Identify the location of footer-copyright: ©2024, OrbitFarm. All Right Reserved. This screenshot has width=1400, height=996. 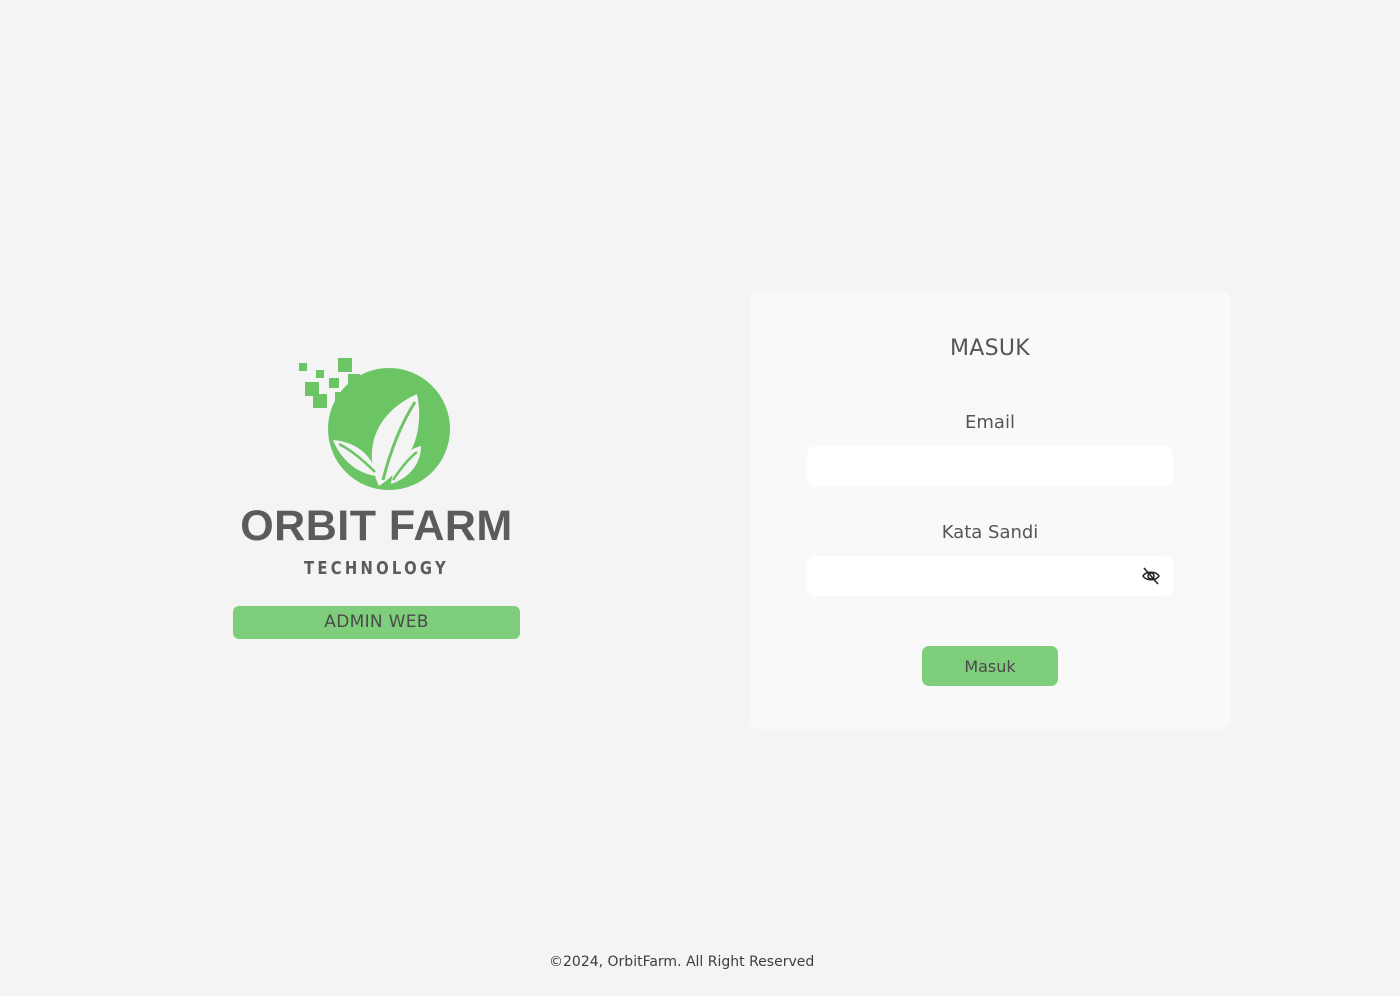
(682, 962).